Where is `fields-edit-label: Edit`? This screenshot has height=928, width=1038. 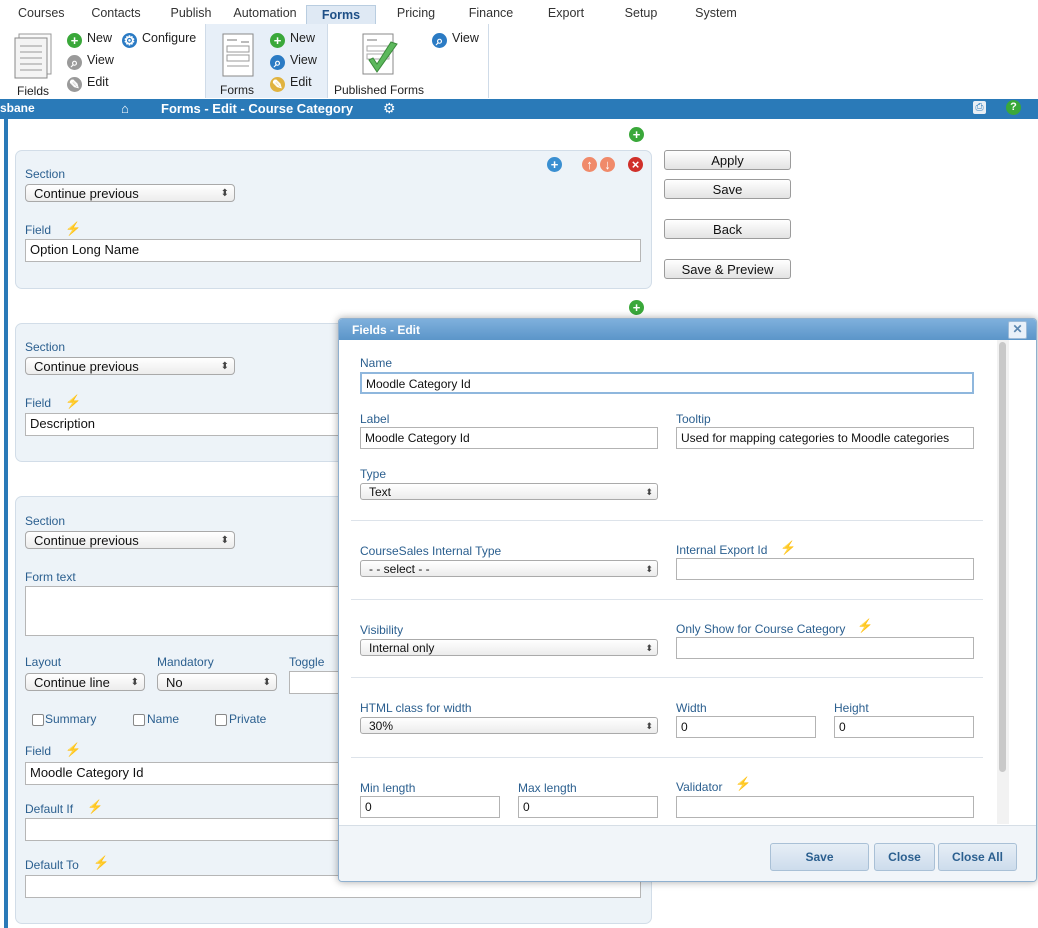 fields-edit-label: Edit is located at coordinates (98, 82).